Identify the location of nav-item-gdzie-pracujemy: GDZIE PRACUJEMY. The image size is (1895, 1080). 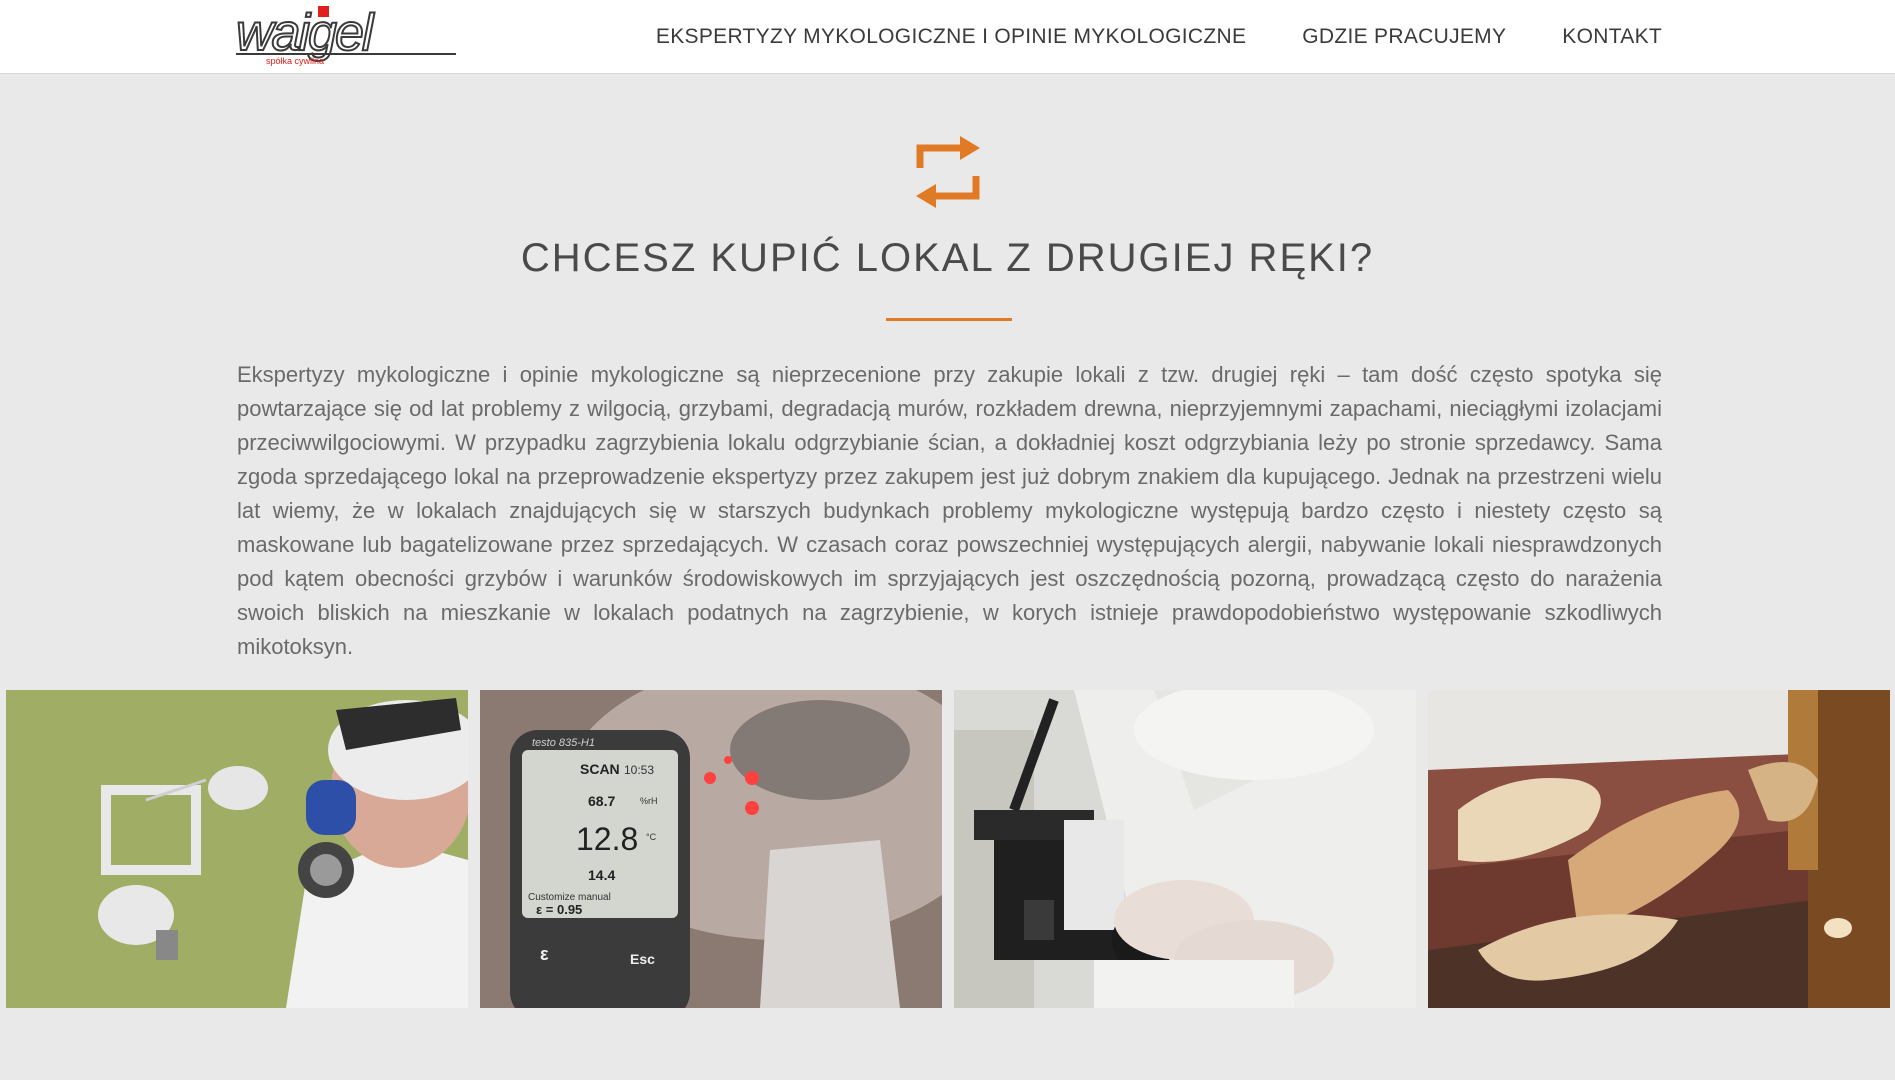
(1404, 37).